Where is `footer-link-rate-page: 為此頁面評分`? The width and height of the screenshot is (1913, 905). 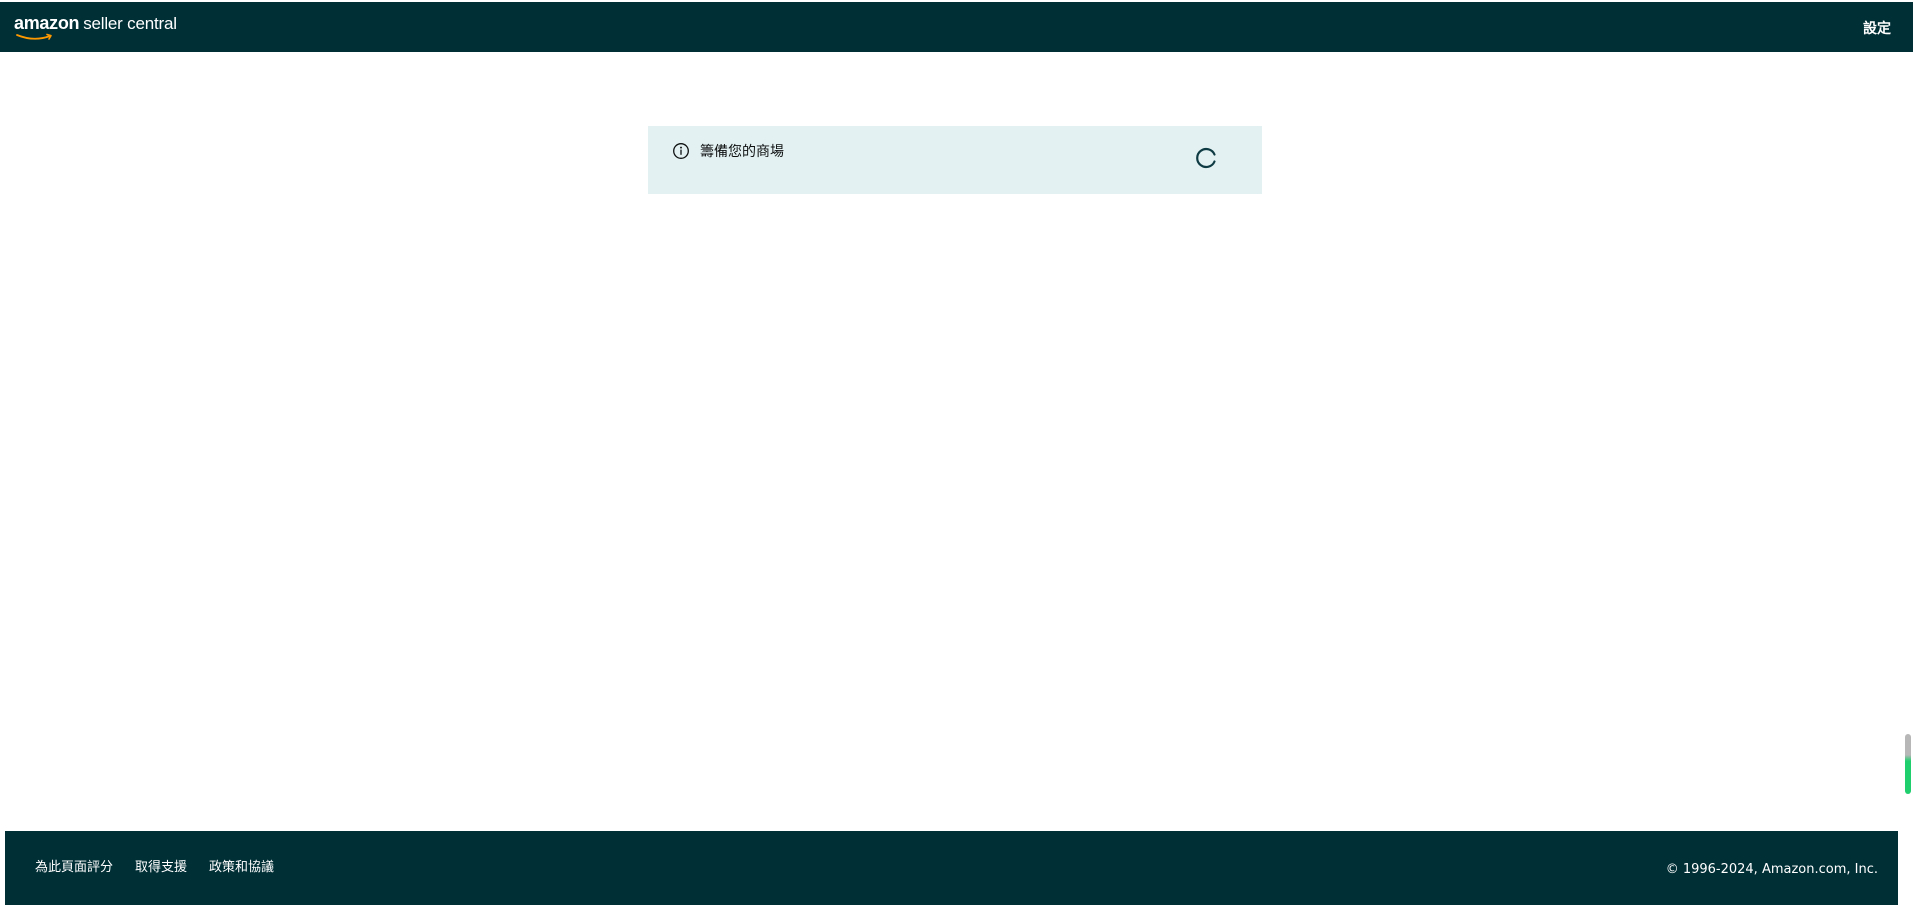
footer-link-rate-page: 為此頁面評分 is located at coordinates (74, 868).